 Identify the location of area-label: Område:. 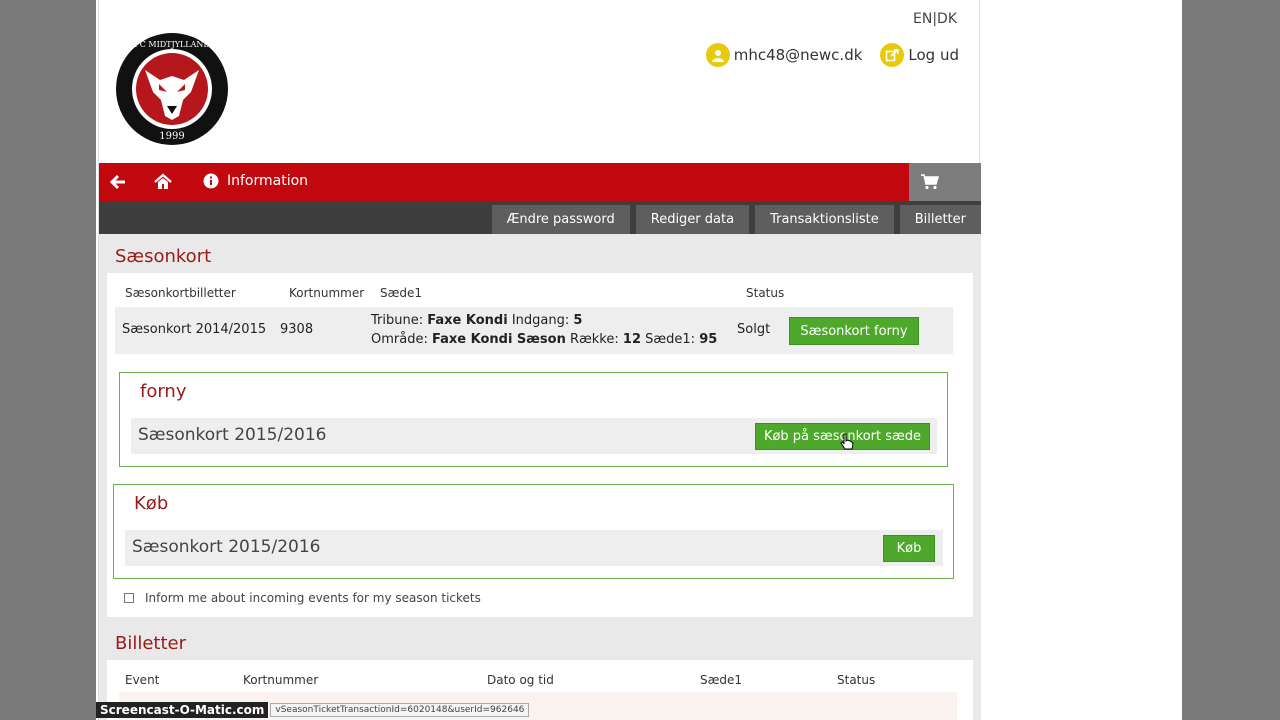
(399, 339).